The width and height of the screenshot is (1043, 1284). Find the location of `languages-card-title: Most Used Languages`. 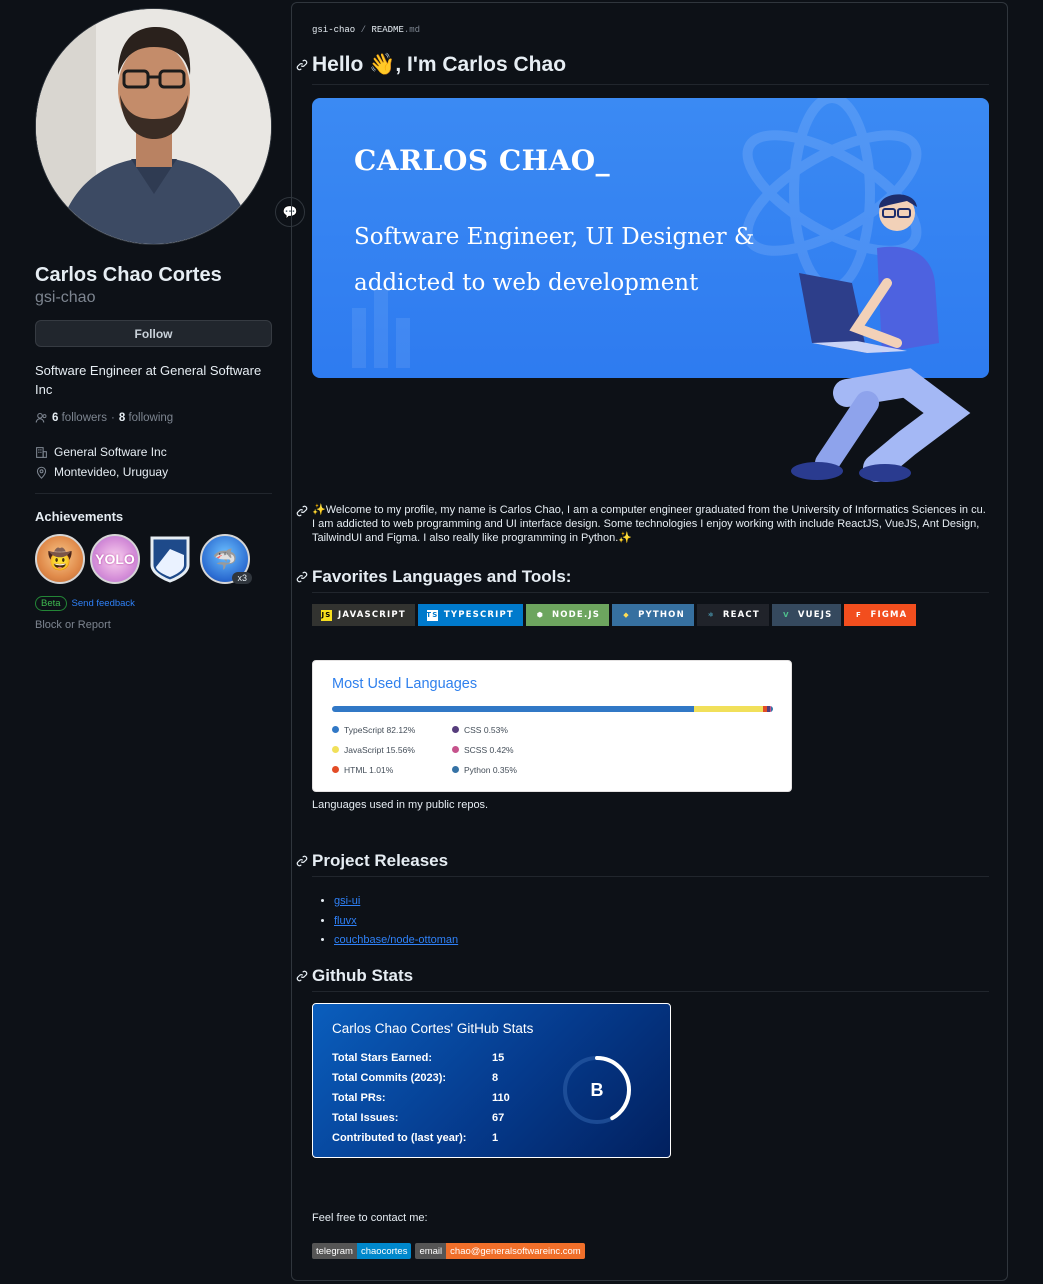

languages-card-title: Most Used Languages is located at coordinates (405, 684).